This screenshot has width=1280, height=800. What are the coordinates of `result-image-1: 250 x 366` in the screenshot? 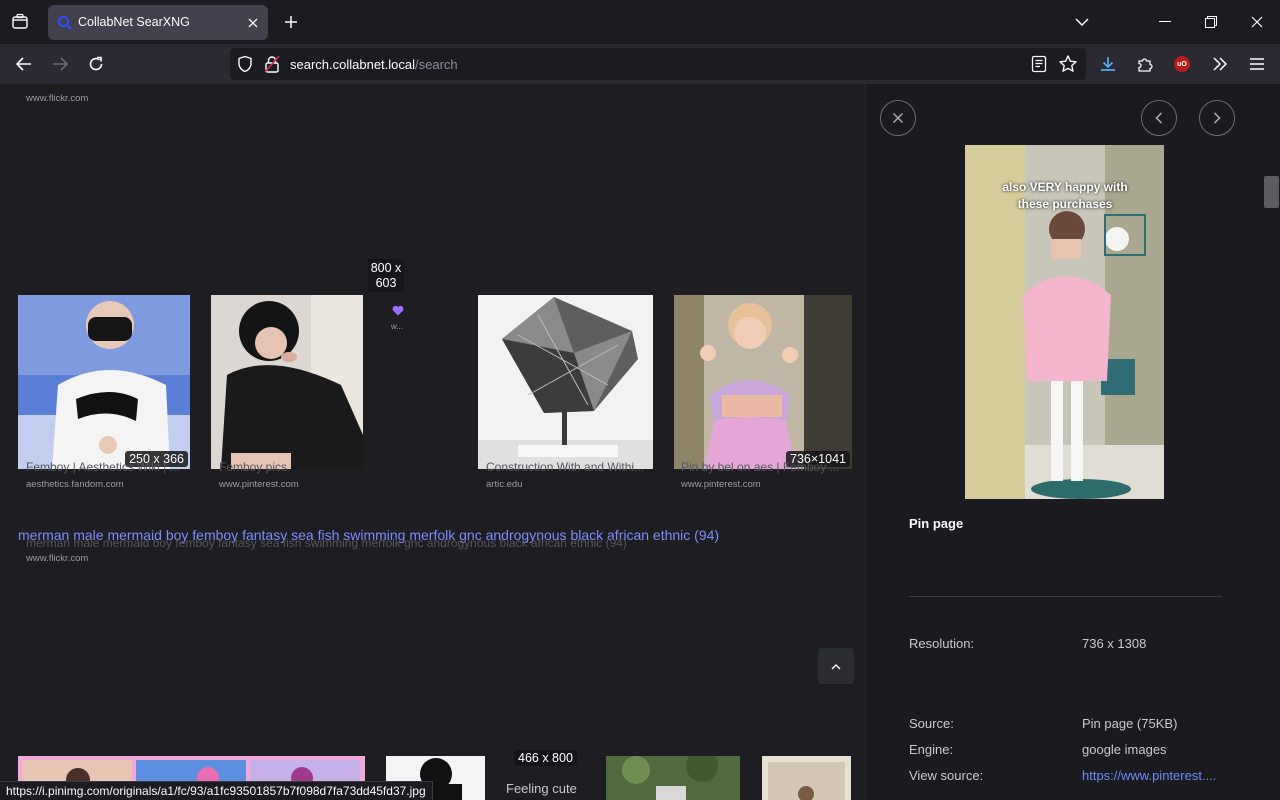 It's located at (104, 382).